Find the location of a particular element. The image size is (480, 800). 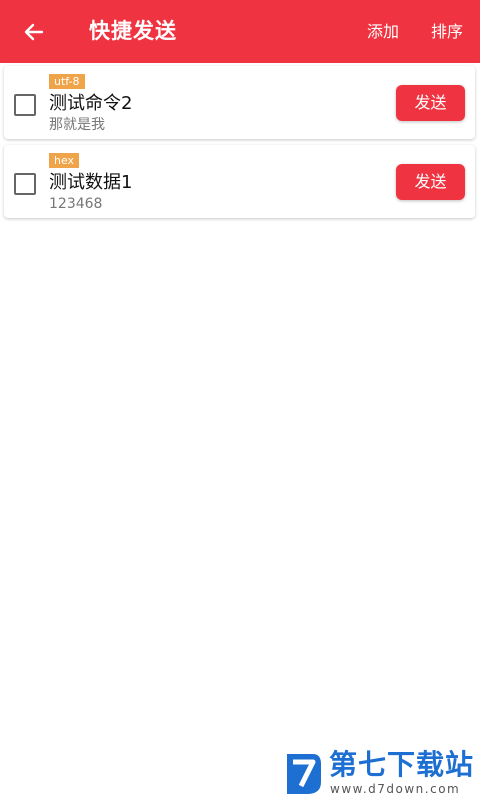

item-content: 那就是我 is located at coordinates (77, 125).